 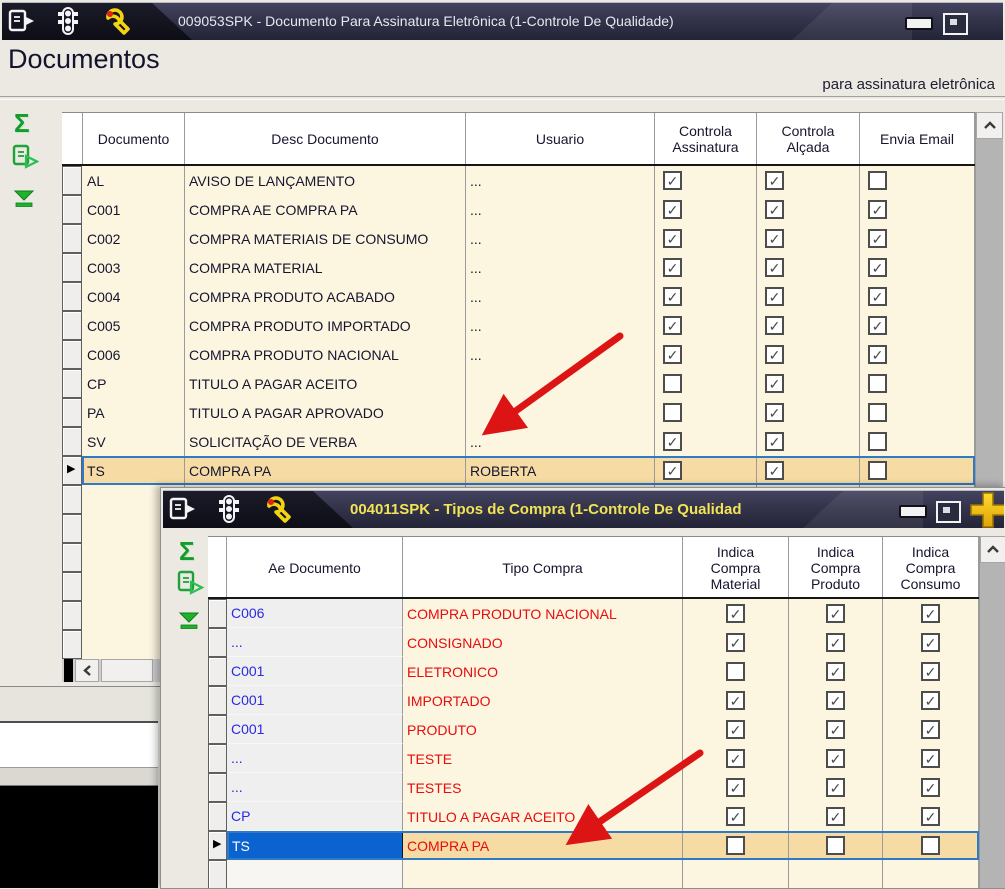 What do you see at coordinates (118, 24) in the screenshot?
I see `wrench-icon` at bounding box center [118, 24].